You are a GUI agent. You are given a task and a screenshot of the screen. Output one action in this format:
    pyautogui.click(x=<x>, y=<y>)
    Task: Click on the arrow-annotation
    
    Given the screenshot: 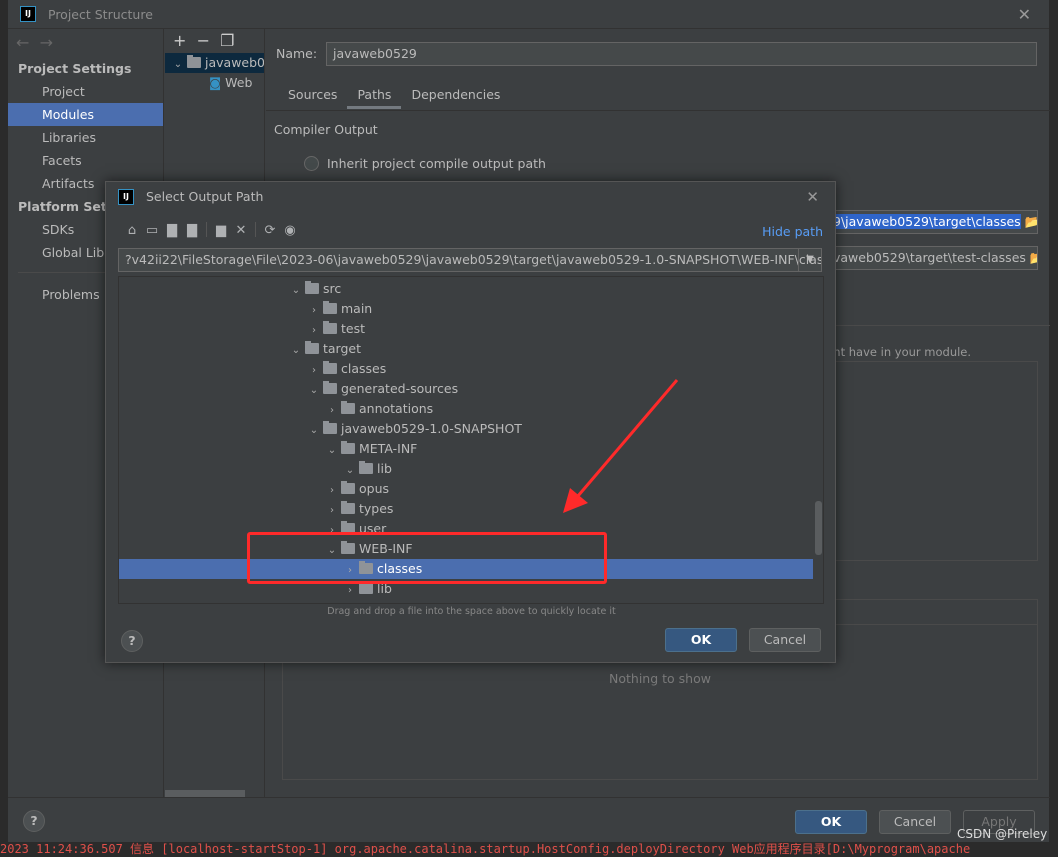 What is the action you would take?
    pyautogui.click(x=621, y=446)
    